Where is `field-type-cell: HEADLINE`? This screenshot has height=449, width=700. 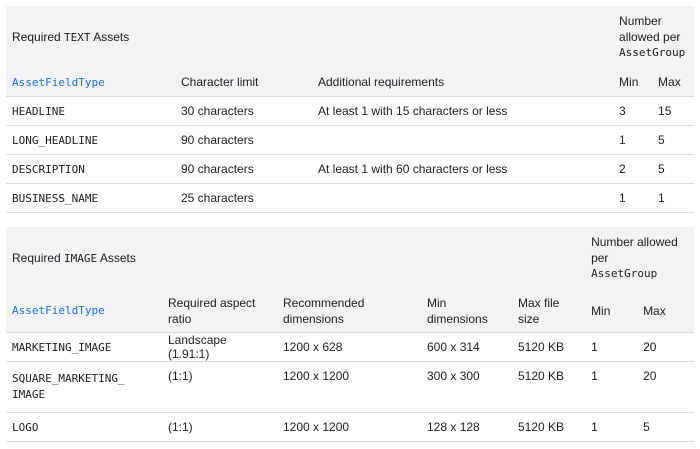
field-type-cell: HEADLINE is located at coordinates (90, 111).